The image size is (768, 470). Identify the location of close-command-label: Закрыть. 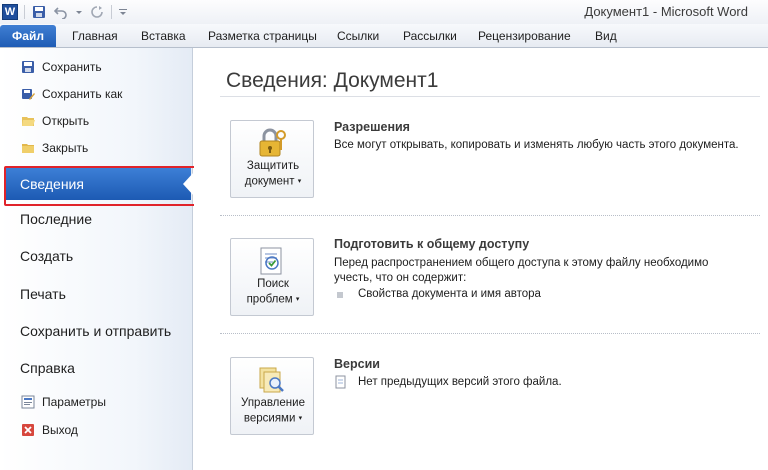
(65, 148).